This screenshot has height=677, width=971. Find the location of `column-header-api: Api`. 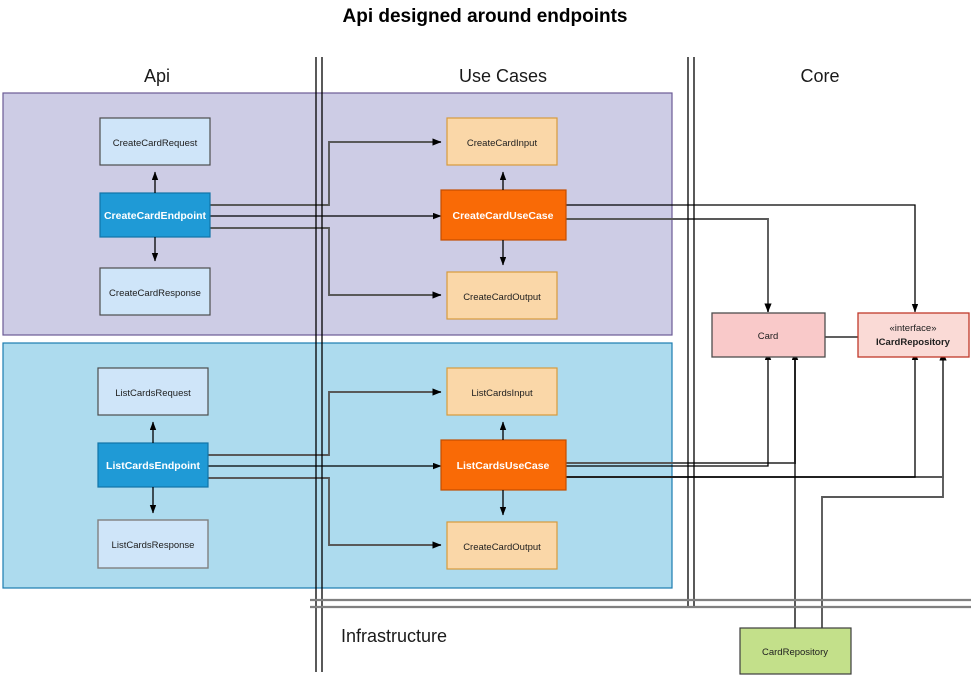

column-header-api: Api is located at coordinates (157, 76).